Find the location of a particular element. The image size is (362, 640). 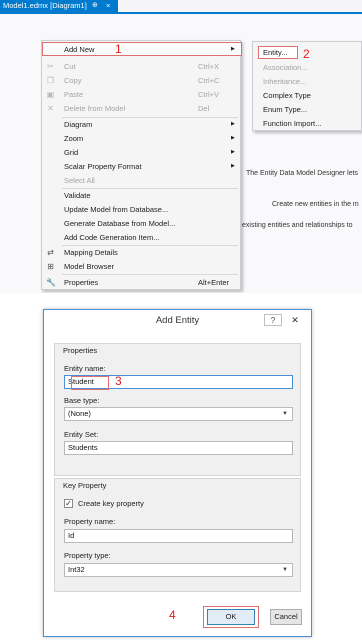

canvas-existing-text: existing entities and relationships to is located at coordinates (297, 225).